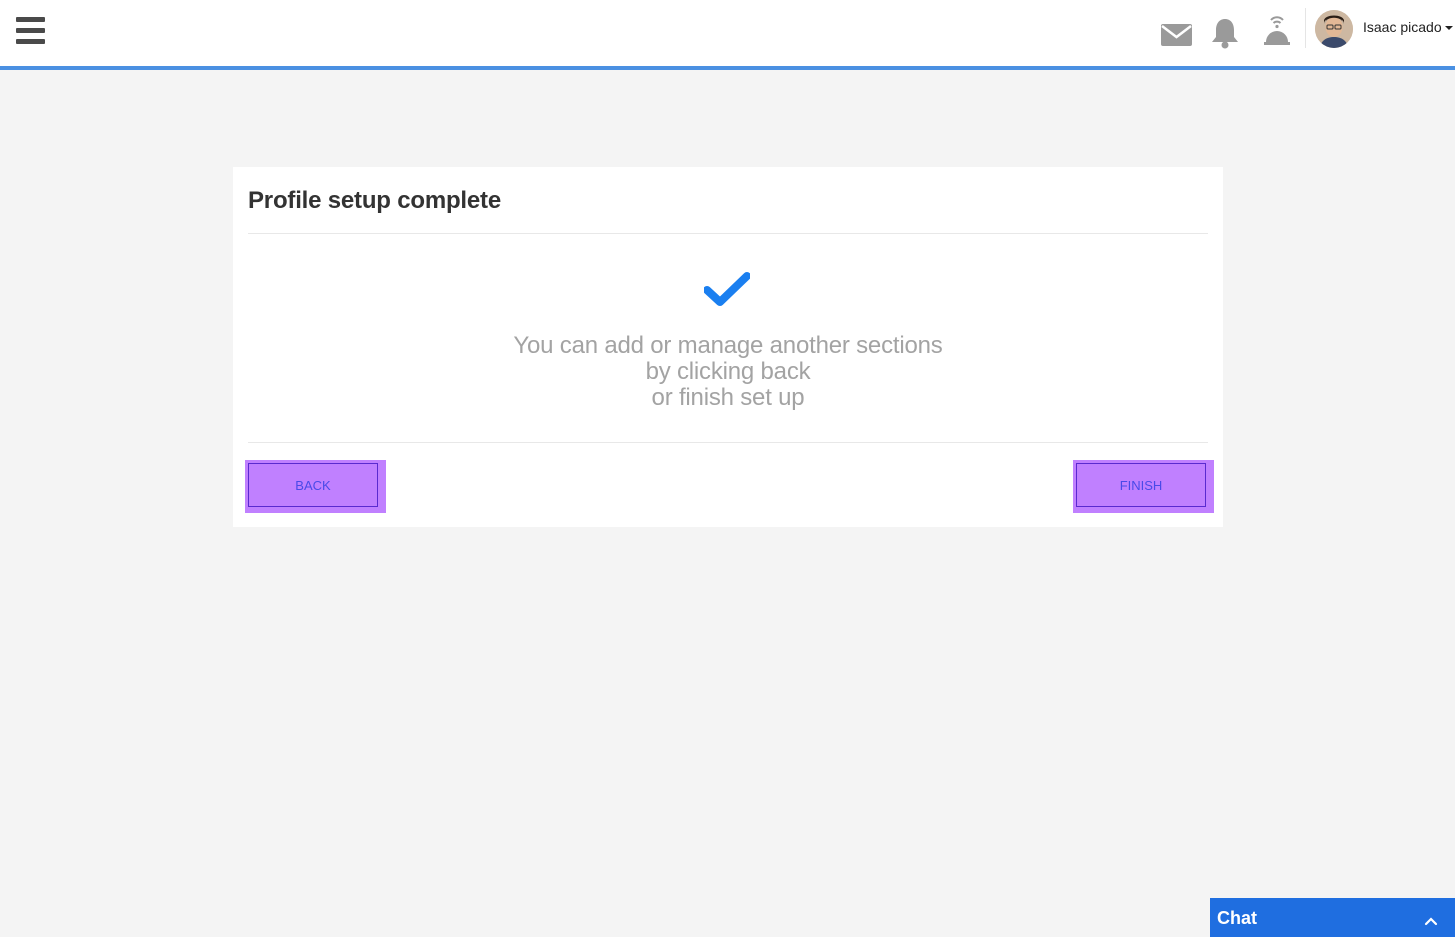 Image resolution: width=1455 pixels, height=937 pixels. I want to click on title-divider, so click(728, 233).